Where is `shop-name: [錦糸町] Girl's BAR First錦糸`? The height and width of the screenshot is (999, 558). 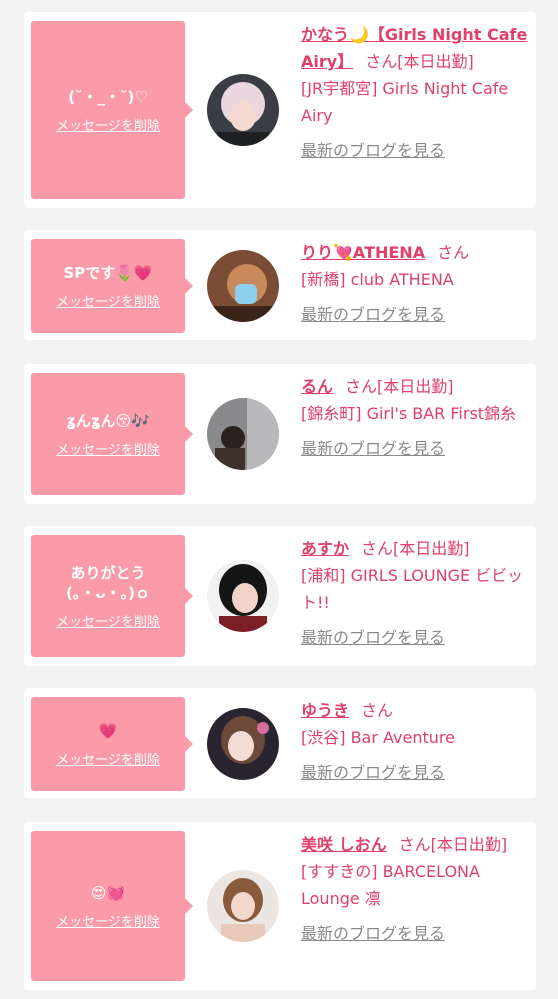 shop-name: [錦糸町] Girl's BAR First錦糸 is located at coordinates (409, 413).